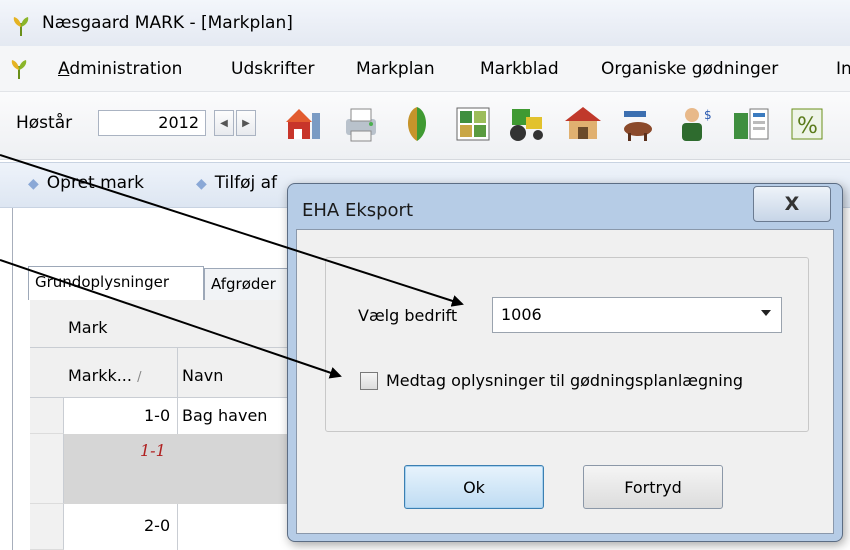 This screenshot has width=850, height=550. What do you see at coordinates (182, 469) in the screenshot?
I see `table-row-selected` at bounding box center [182, 469].